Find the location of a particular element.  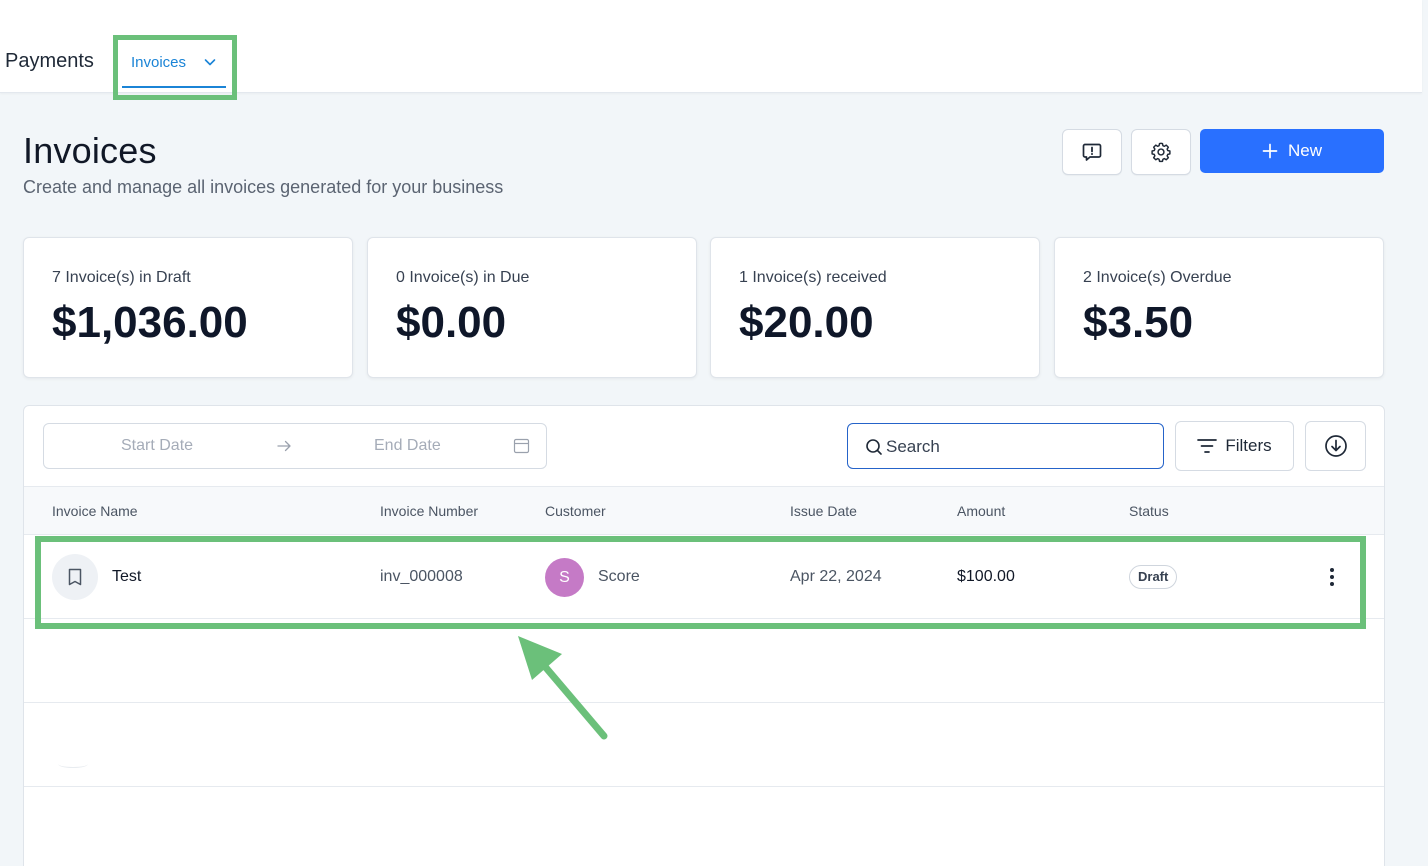

column-header-amount: Amount is located at coordinates (981, 511).